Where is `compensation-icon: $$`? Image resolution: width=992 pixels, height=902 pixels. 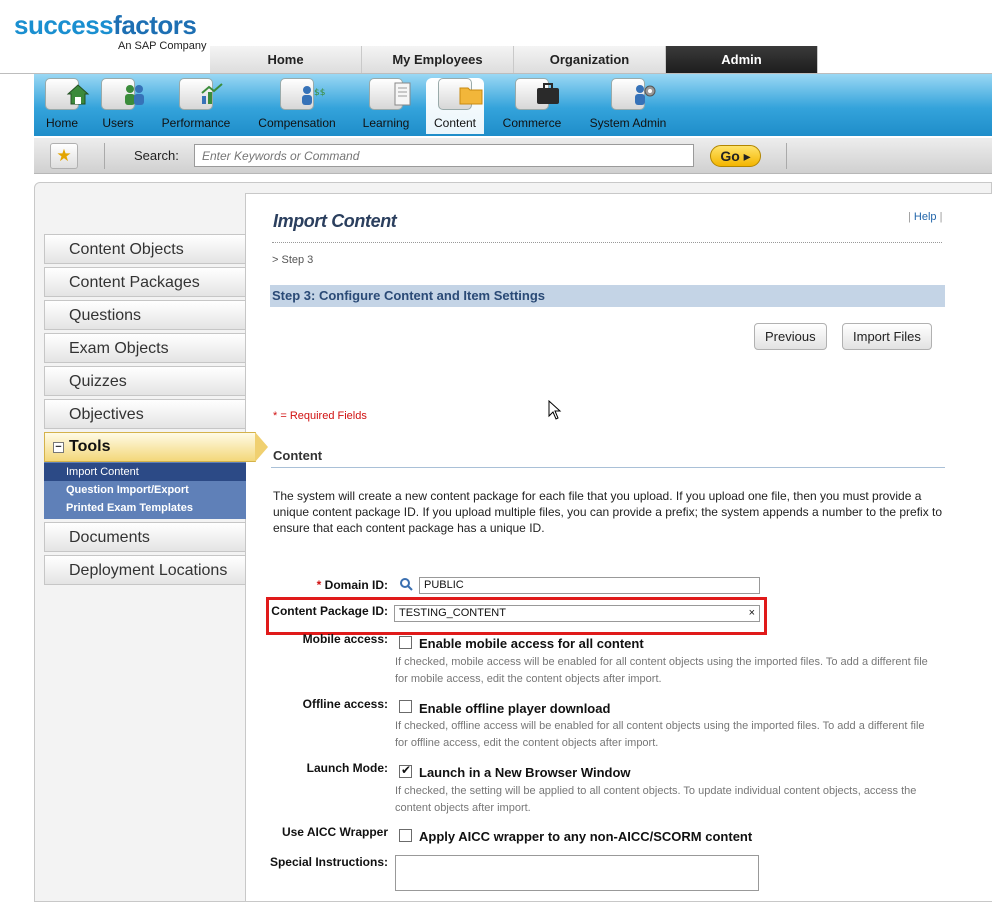
compensation-icon: $$ is located at coordinates (302, 94).